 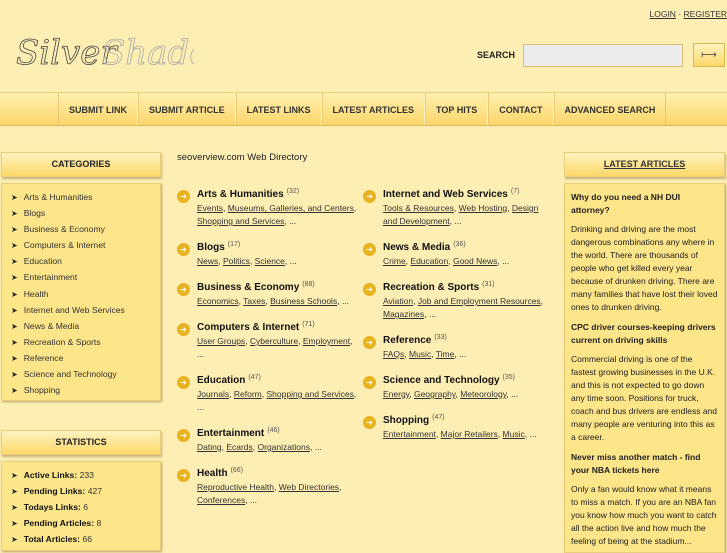 What do you see at coordinates (431, 286) in the screenshot?
I see `category-title-link: Recreation & Sports` at bounding box center [431, 286].